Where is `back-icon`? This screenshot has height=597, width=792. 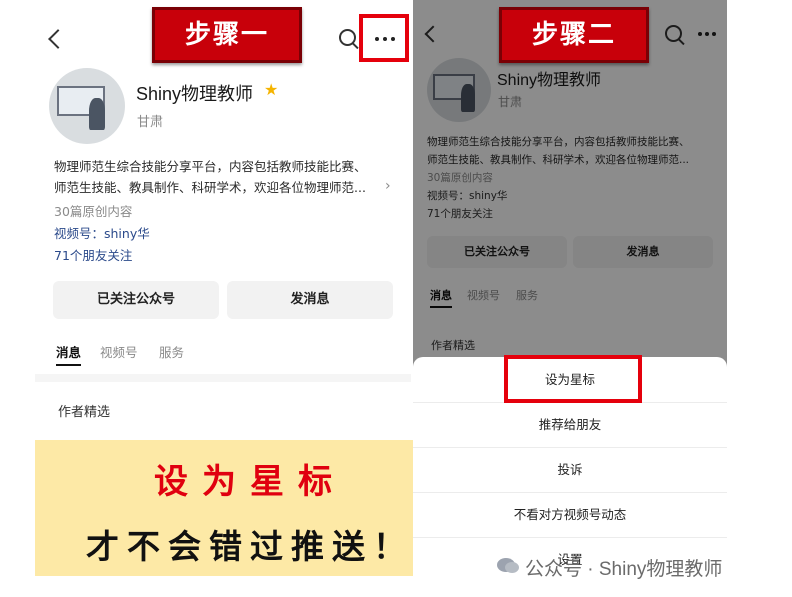
back-icon is located at coordinates (58, 39).